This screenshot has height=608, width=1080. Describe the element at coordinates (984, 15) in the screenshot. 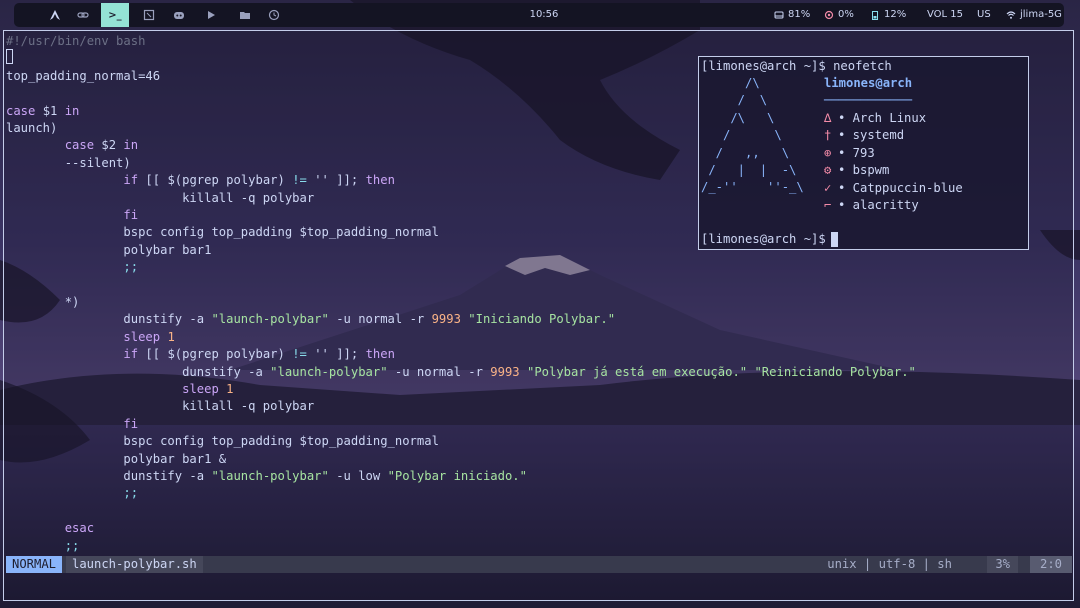

I see `keyboard-layout-module: US` at that location.